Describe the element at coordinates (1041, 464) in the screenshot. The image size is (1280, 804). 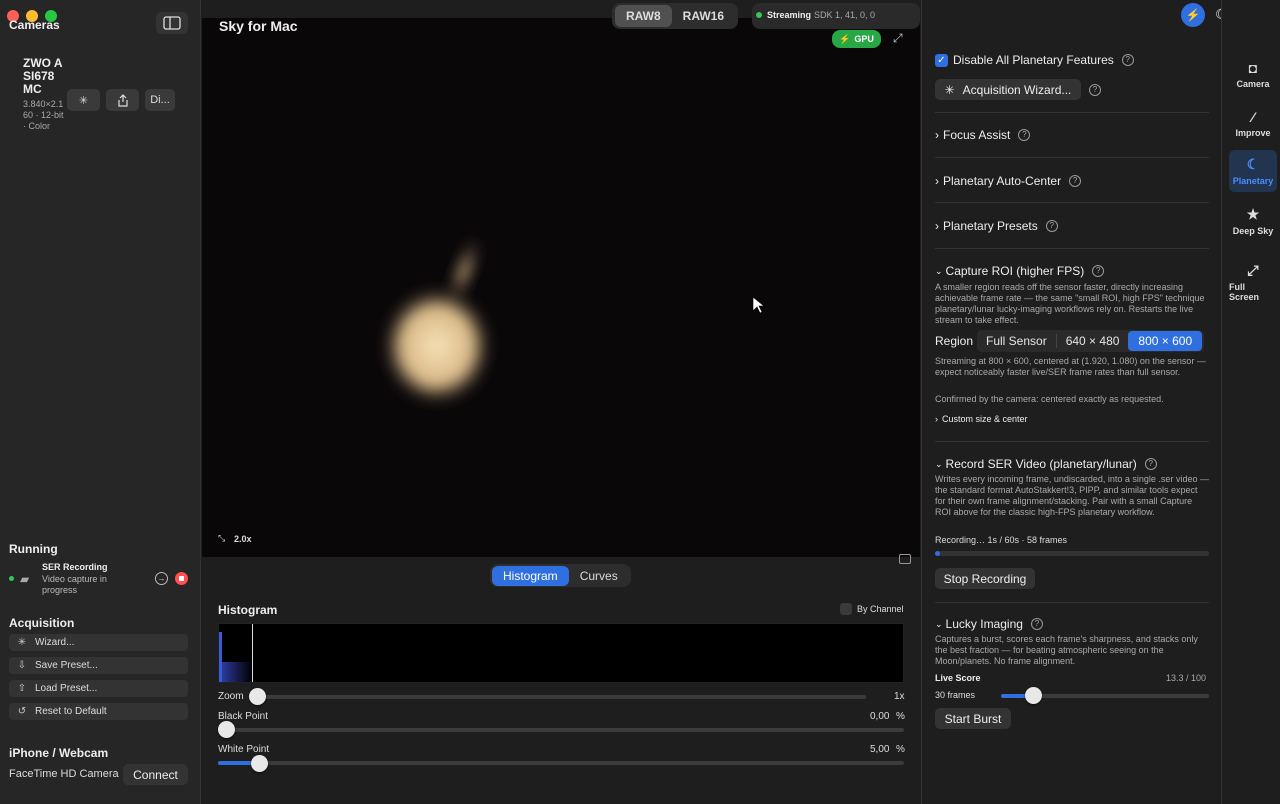
I see `ser-title: Record SER Video (planetary/lunar)` at that location.